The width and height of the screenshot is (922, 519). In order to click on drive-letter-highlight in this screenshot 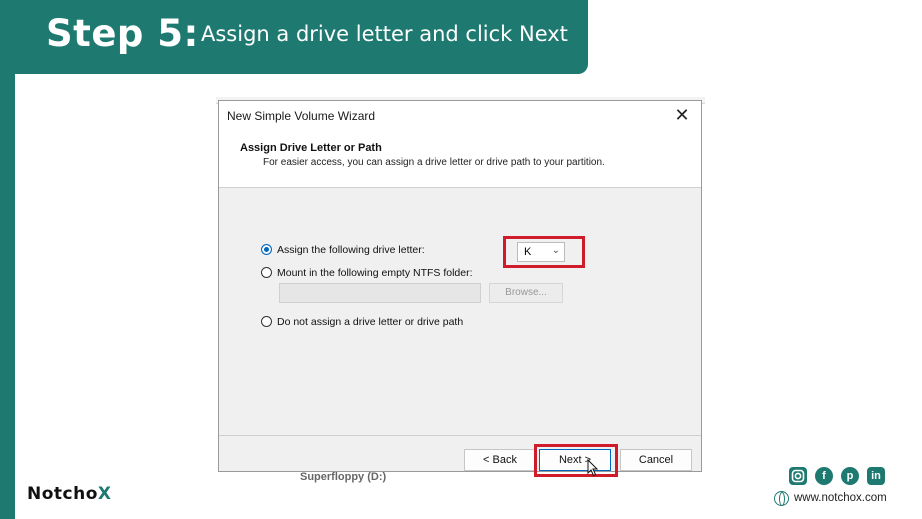, I will do `click(544, 252)`.